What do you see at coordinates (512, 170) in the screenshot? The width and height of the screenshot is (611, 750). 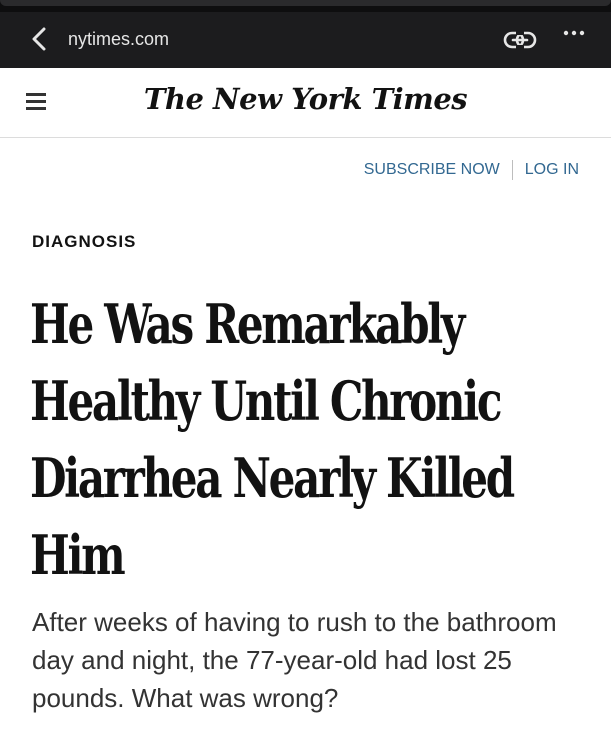 I see `auth-divider` at bounding box center [512, 170].